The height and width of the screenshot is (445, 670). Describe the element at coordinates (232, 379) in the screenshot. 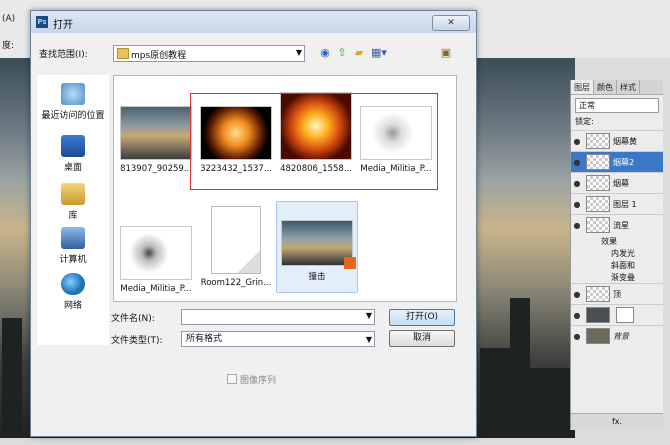

I see `image-sequence-checkbox` at that location.